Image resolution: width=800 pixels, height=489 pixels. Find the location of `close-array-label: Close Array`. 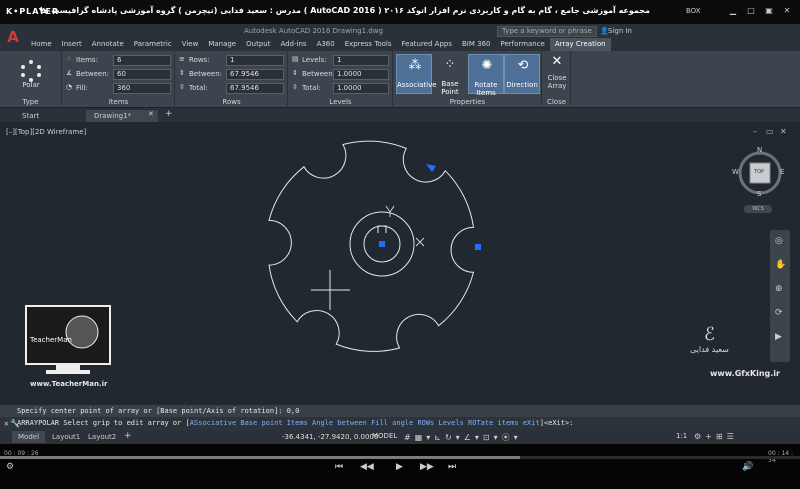

close-array-label: Close Array is located at coordinates (557, 82).